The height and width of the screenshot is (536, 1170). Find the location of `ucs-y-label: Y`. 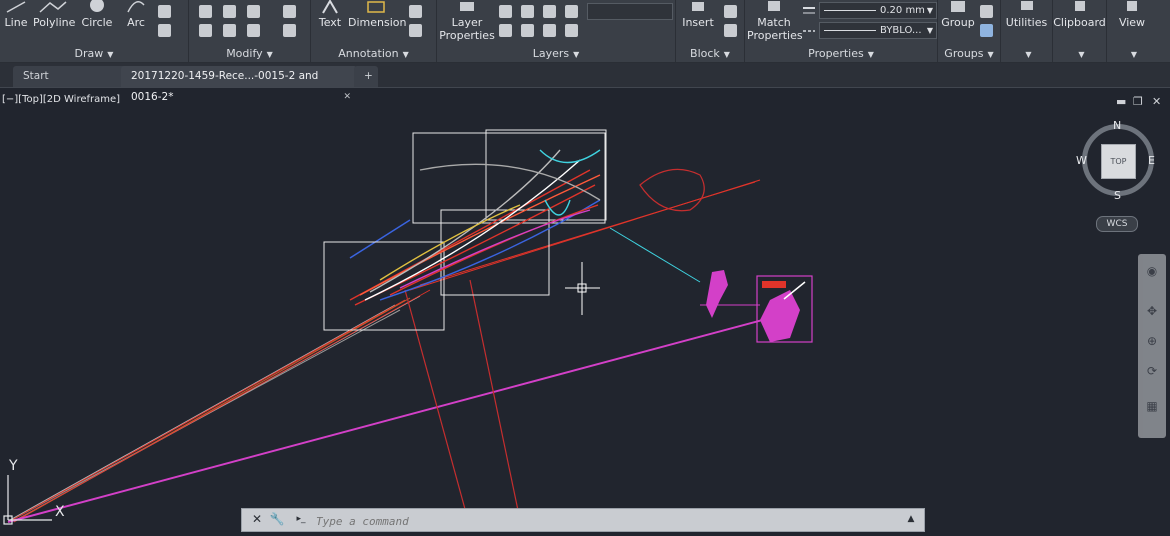

ucs-y-label: Y is located at coordinates (13, 466).